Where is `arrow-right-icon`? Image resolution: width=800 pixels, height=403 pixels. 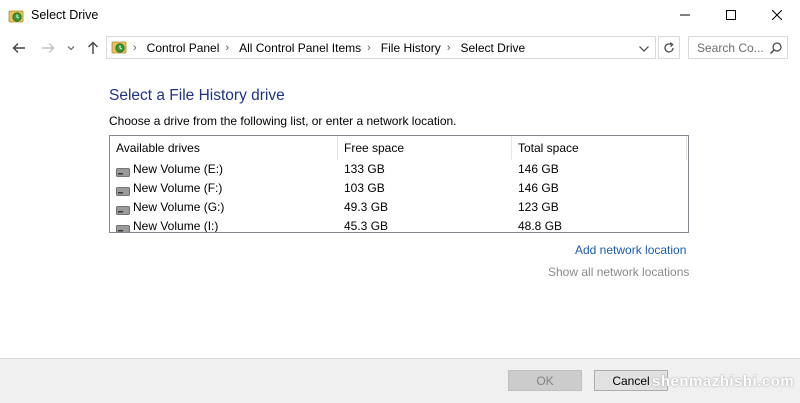
arrow-right-icon is located at coordinates (48, 48).